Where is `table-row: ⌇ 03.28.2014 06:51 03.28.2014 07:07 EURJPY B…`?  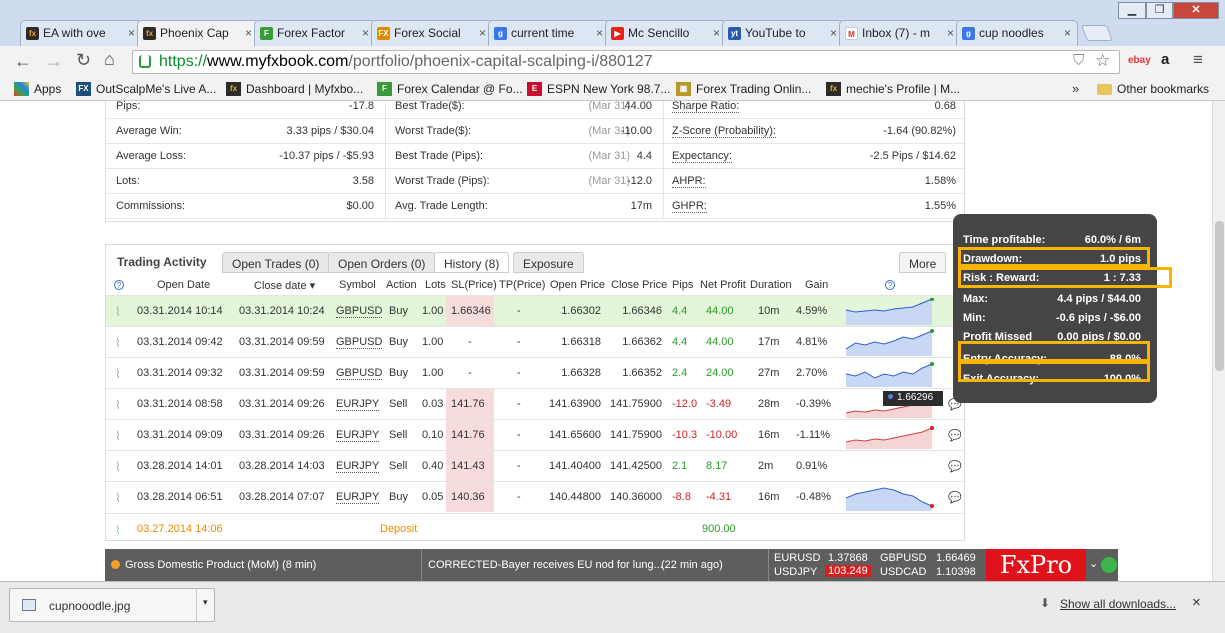 table-row: ⌇ 03.28.2014 06:51 03.28.2014 07:07 EURJPY B… is located at coordinates (536, 496).